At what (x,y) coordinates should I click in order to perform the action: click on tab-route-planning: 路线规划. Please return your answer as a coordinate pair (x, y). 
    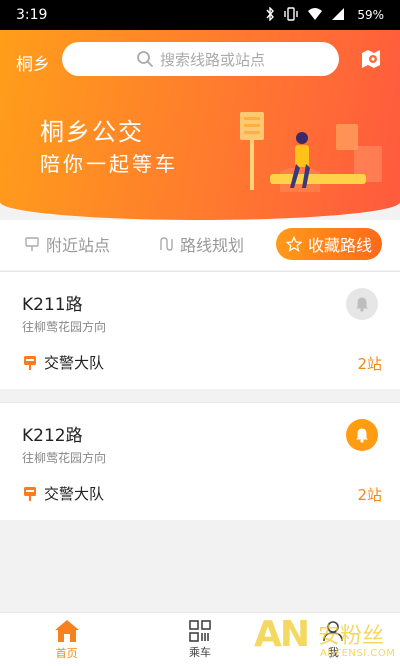
    Looking at the image, I should click on (201, 244).